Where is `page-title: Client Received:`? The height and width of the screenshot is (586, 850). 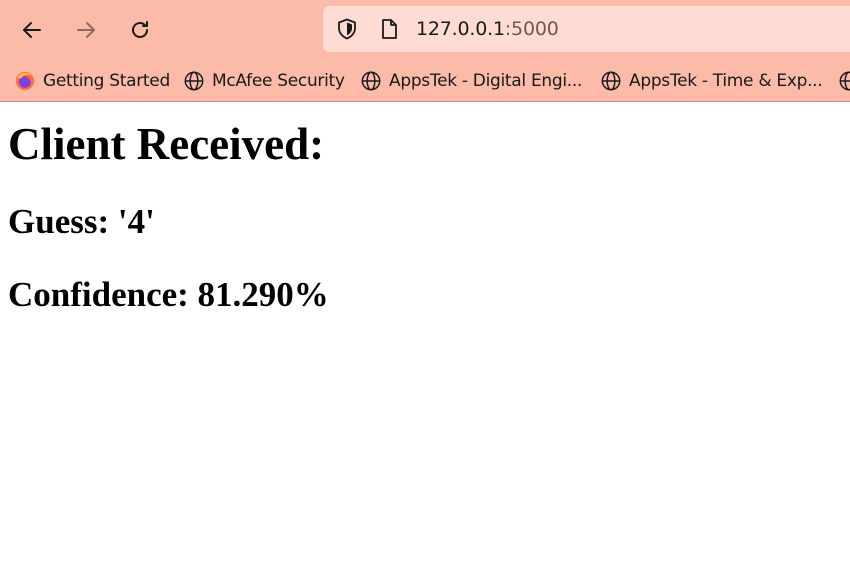 page-title: Client Received: is located at coordinates (166, 144).